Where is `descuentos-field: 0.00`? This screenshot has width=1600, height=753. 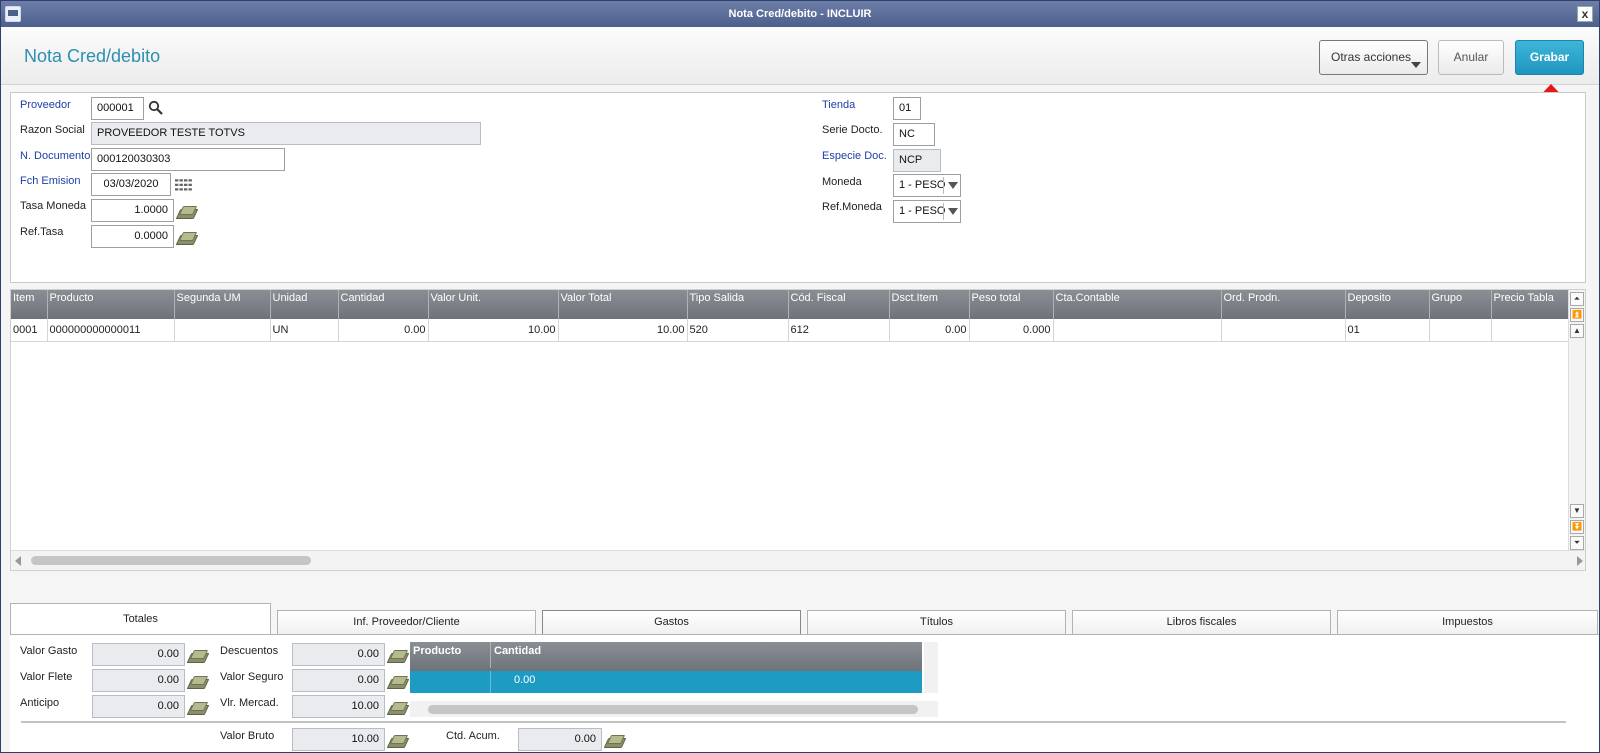
descuentos-field: 0.00 is located at coordinates (338, 654).